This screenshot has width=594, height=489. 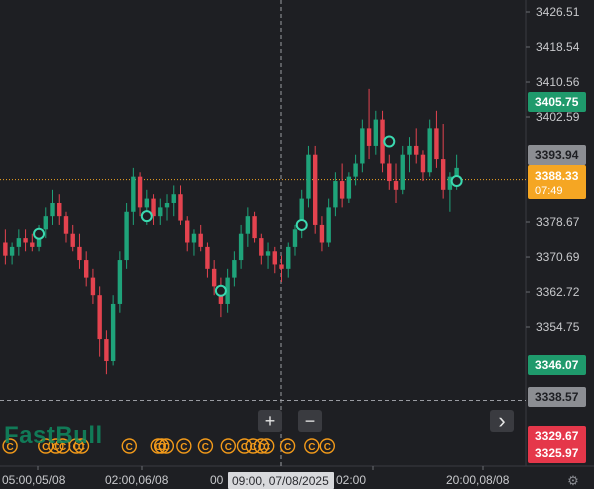 What do you see at coordinates (557, 155) in the screenshot?
I see `price-tag-value: 3393.94` at bounding box center [557, 155].